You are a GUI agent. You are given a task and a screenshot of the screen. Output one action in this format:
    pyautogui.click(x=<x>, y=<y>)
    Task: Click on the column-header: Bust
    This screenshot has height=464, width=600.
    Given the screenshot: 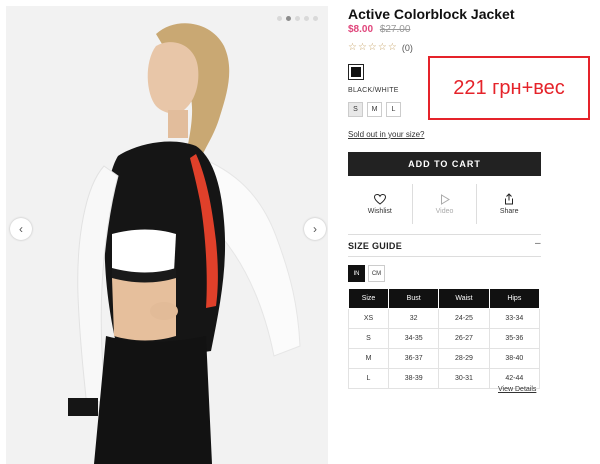 What is the action you would take?
    pyautogui.click(x=414, y=298)
    